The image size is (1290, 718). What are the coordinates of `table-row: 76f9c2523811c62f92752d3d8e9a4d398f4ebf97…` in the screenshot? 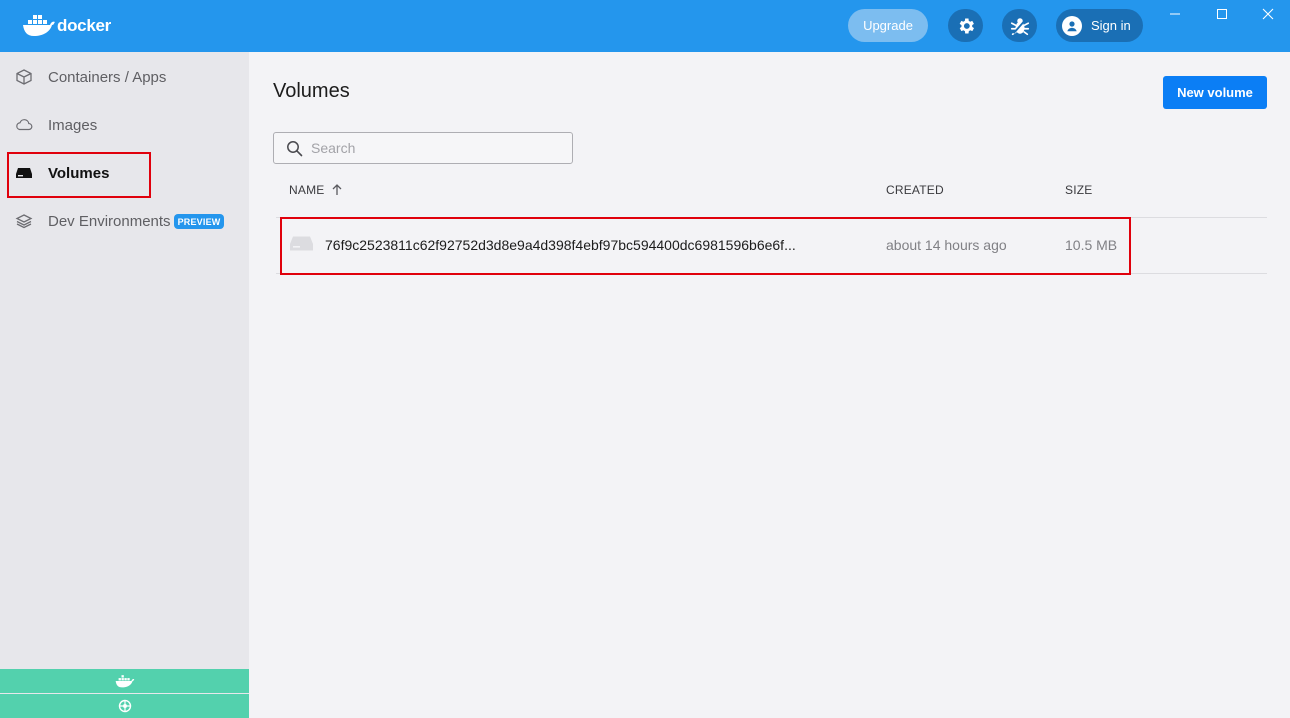 It's located at (771, 245).